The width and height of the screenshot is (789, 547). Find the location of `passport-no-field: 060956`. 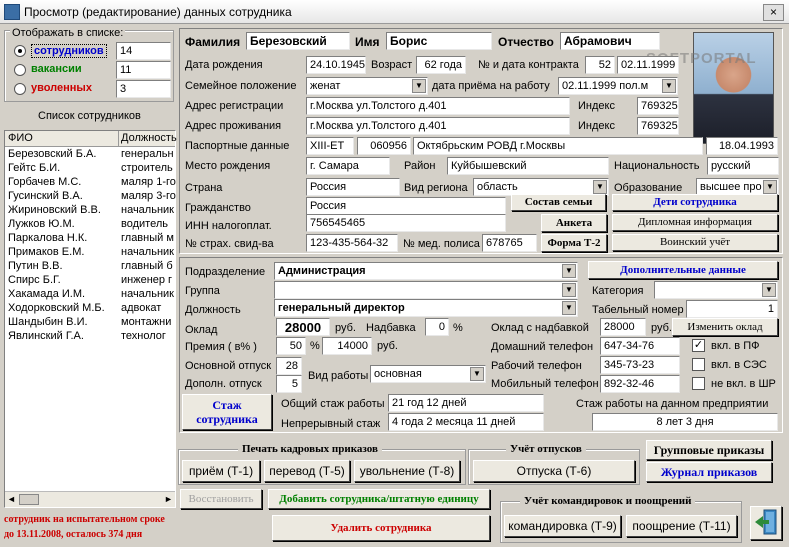

passport-no-field: 060956 is located at coordinates (384, 146).